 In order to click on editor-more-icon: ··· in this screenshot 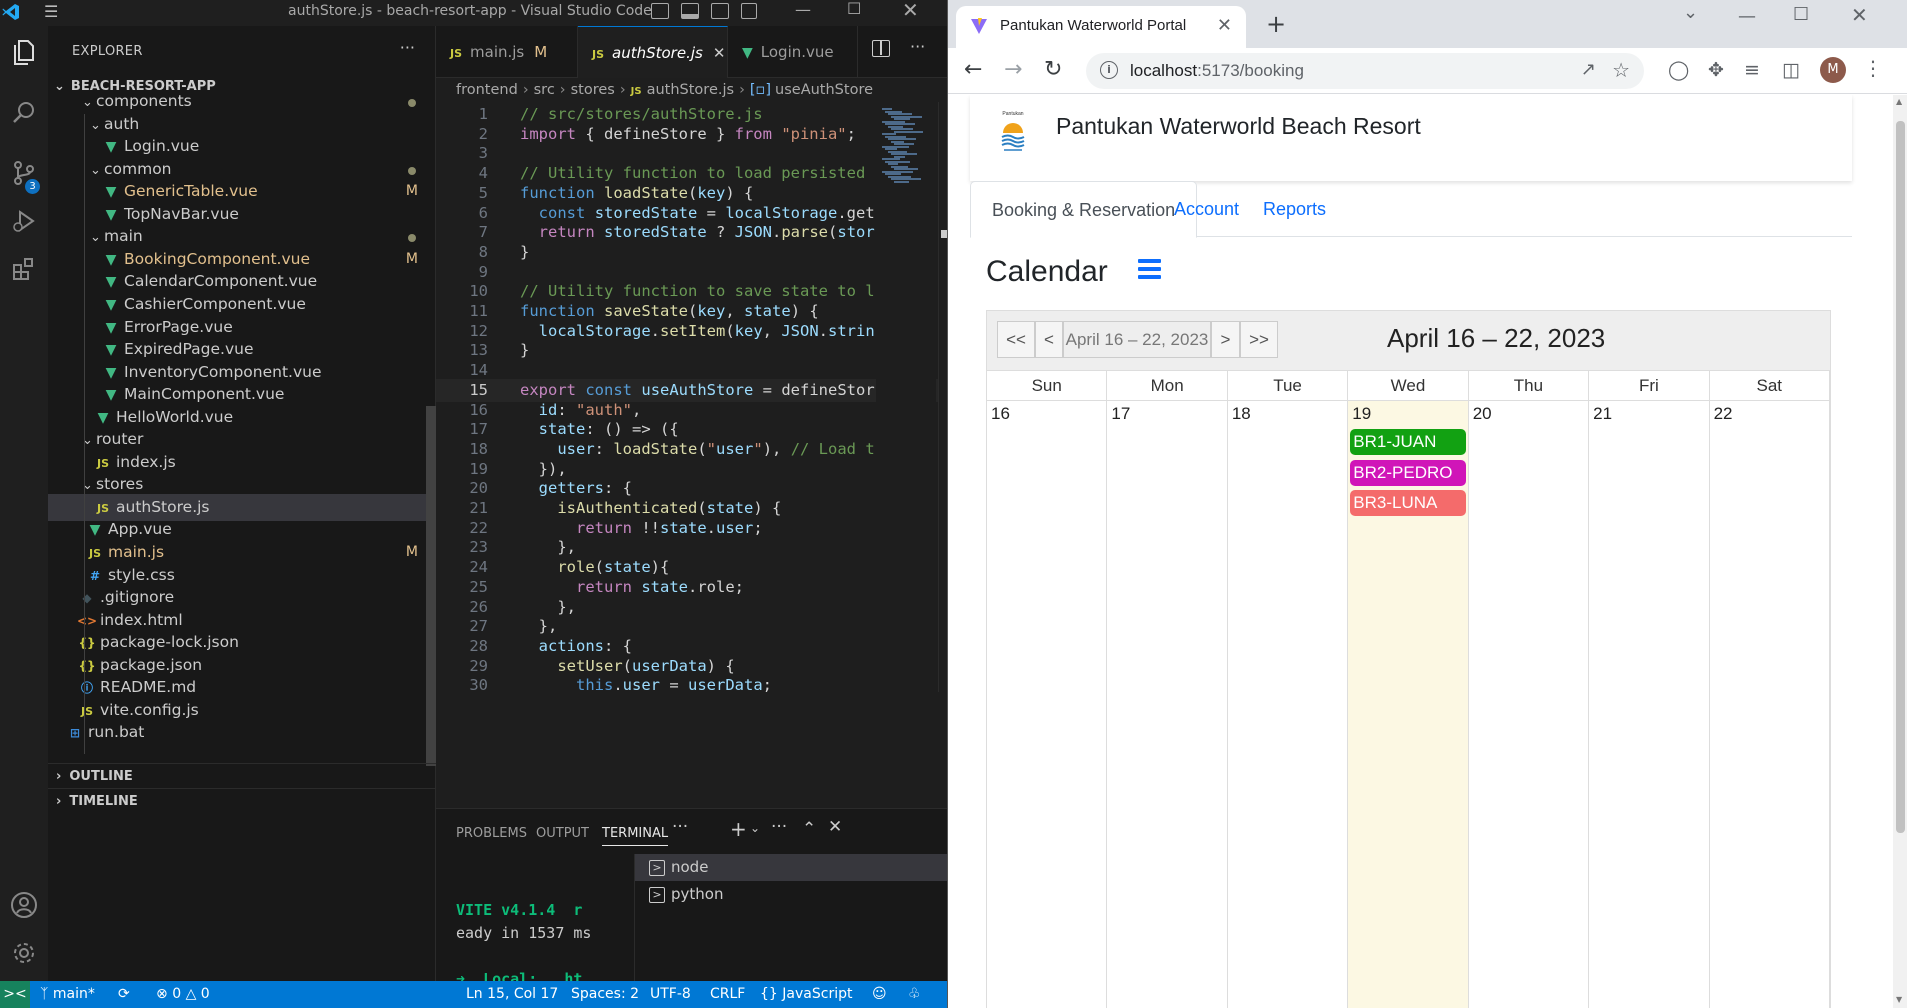, I will do `click(917, 46)`.